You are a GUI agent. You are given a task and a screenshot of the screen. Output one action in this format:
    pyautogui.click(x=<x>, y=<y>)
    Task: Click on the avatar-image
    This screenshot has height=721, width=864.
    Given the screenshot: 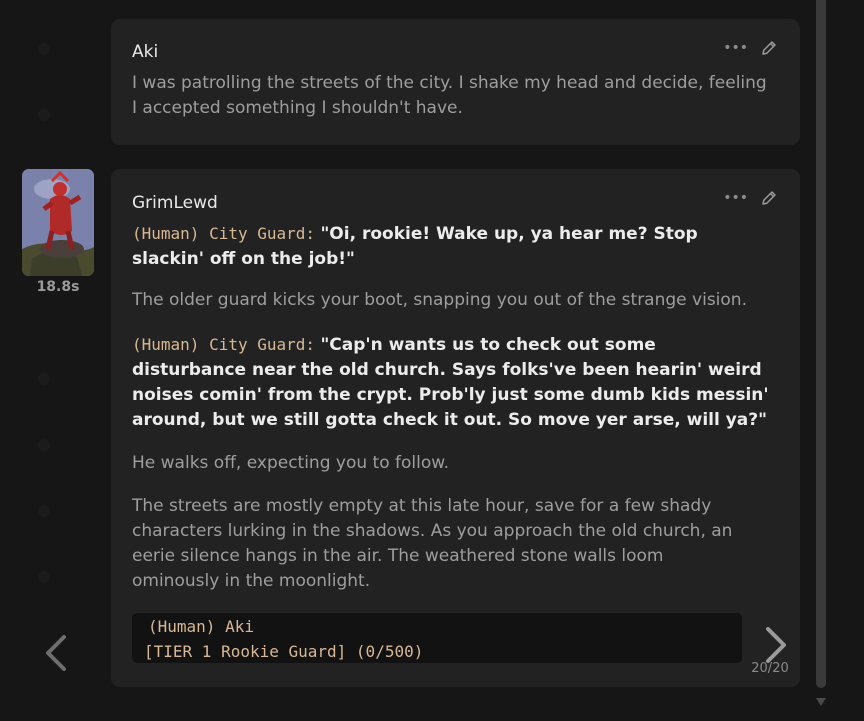 What is the action you would take?
    pyautogui.click(x=58, y=222)
    